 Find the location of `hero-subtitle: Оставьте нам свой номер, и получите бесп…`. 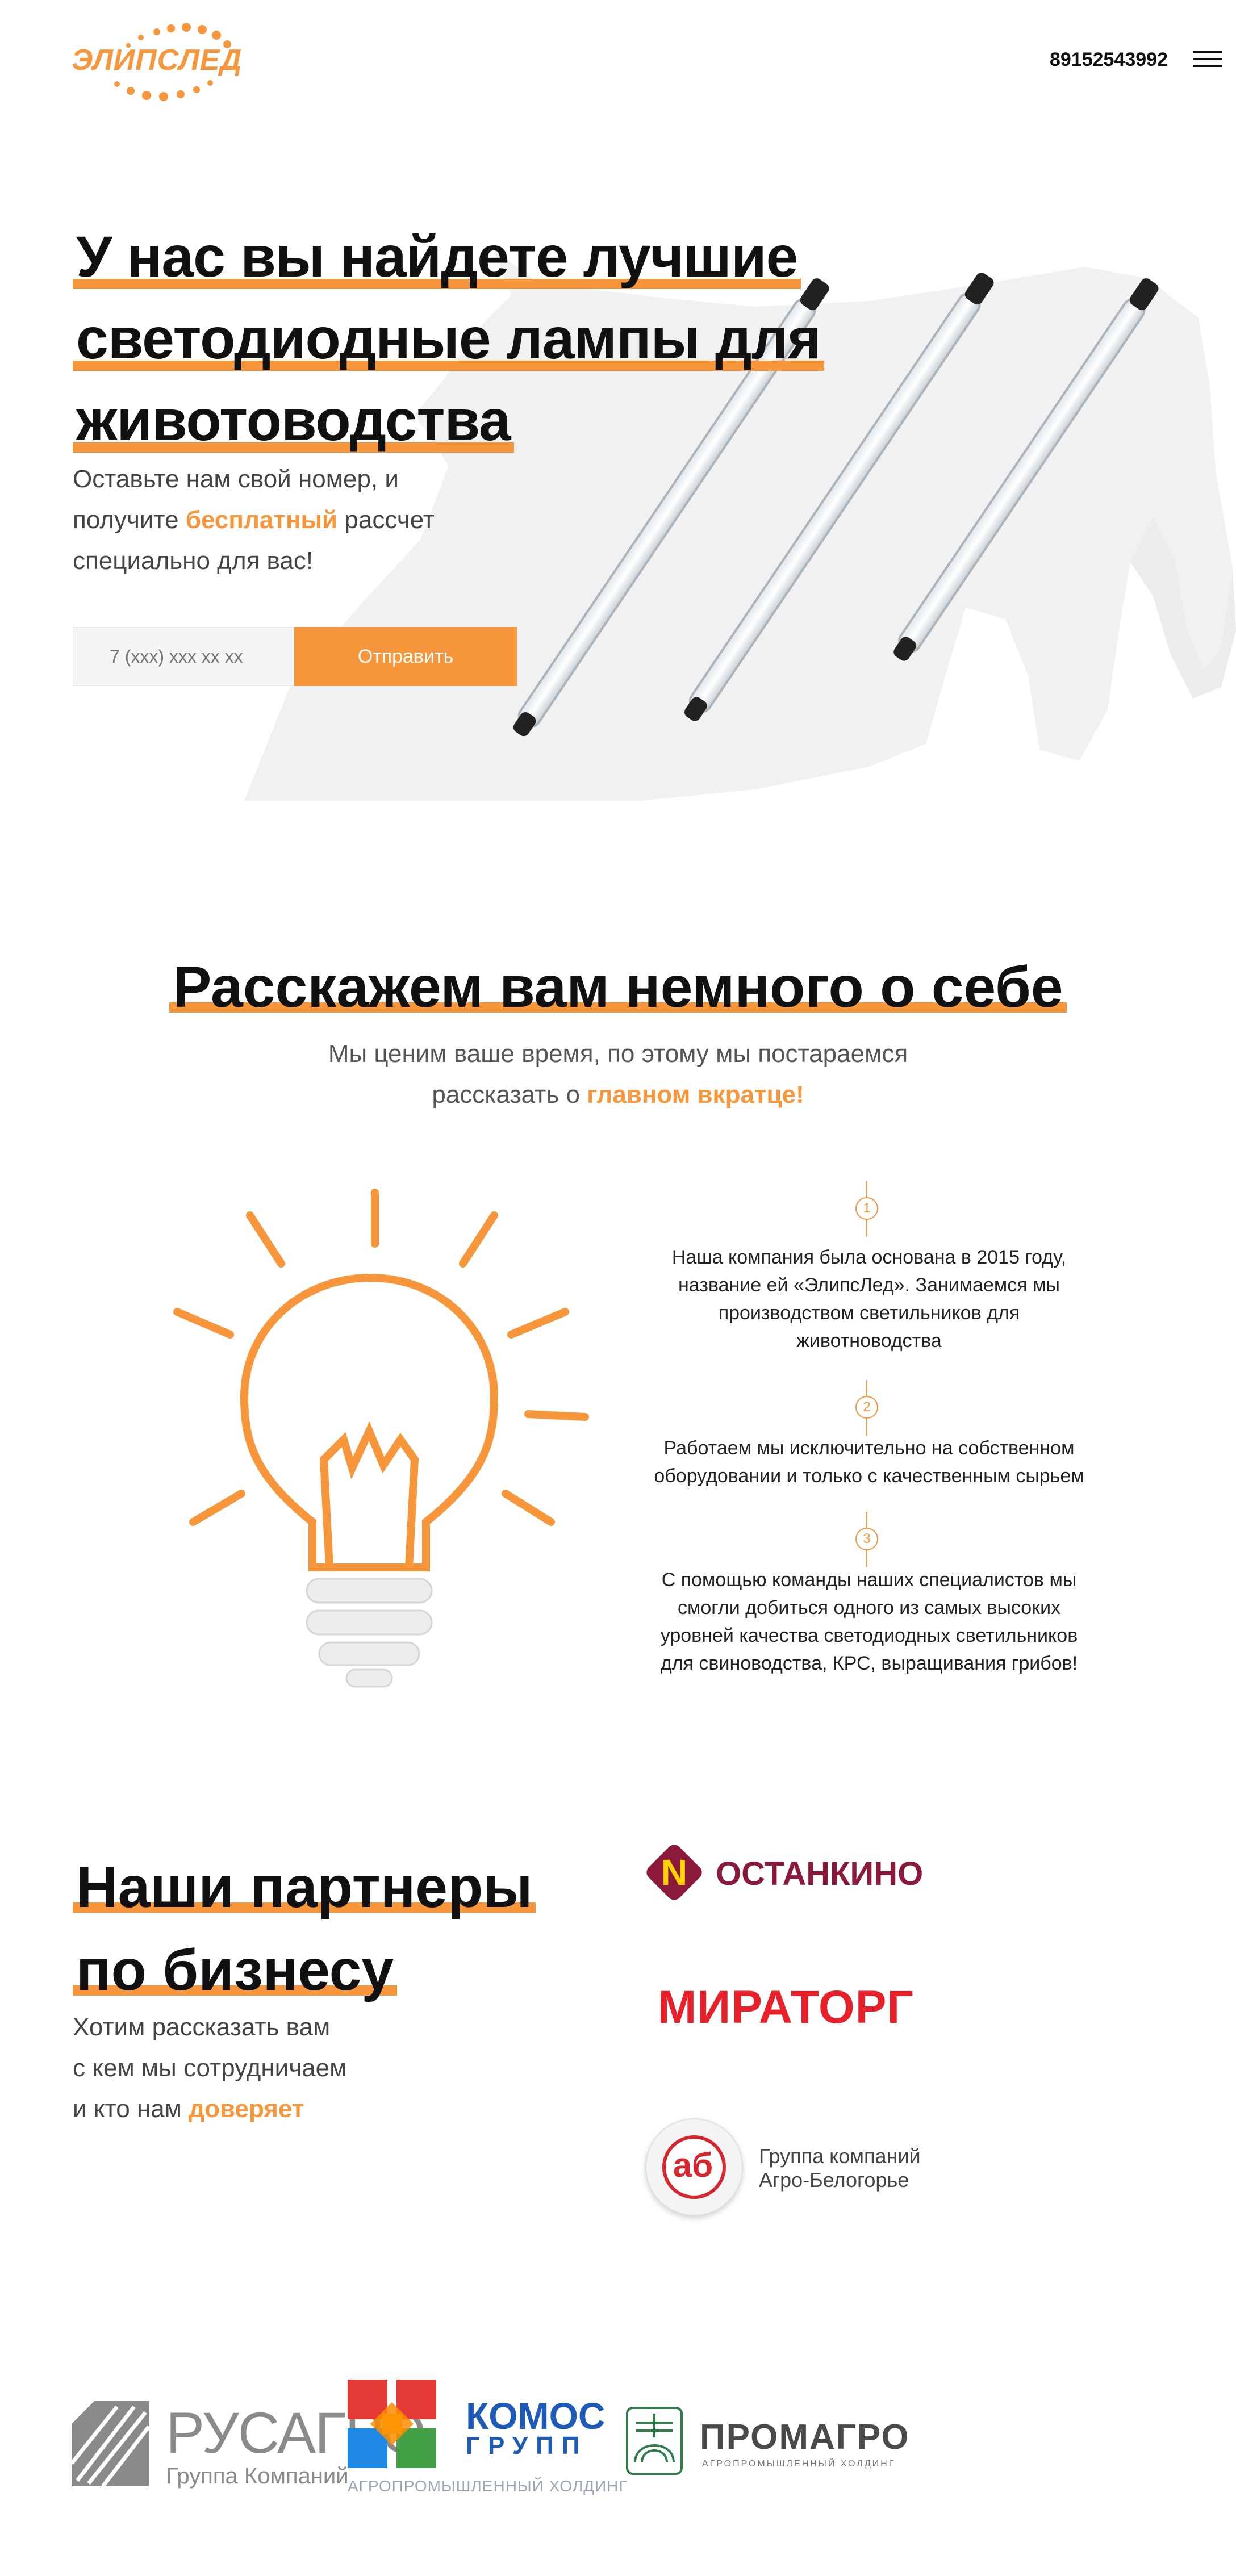

hero-subtitle: Оставьте нам свой номер, и получите бесп… is located at coordinates (288, 520).